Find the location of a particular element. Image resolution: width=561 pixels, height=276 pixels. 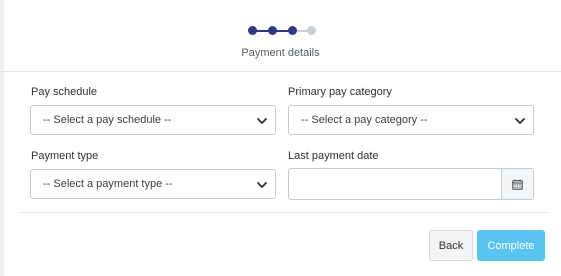

form-divider is located at coordinates (284, 212).